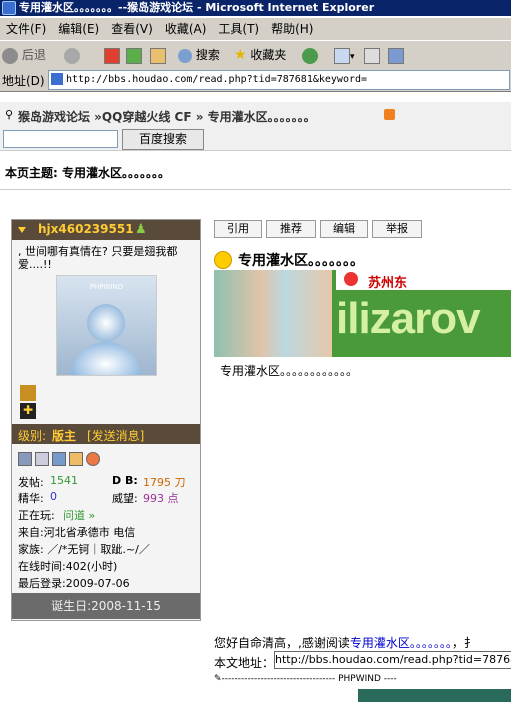  What do you see at coordinates (26, 29) in the screenshot?
I see `menu-file: 文件(F)` at bounding box center [26, 29].